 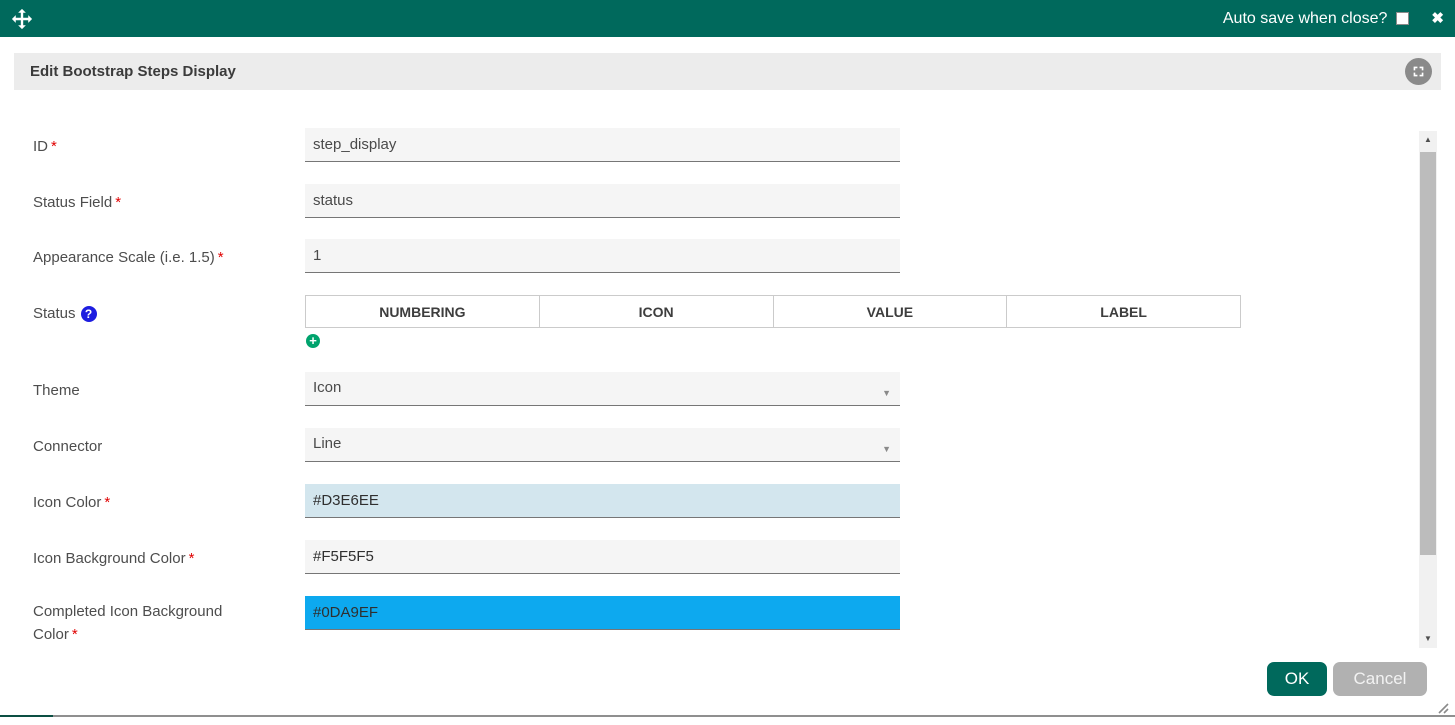 What do you see at coordinates (1442, 709) in the screenshot?
I see `resize-grip-icon` at bounding box center [1442, 709].